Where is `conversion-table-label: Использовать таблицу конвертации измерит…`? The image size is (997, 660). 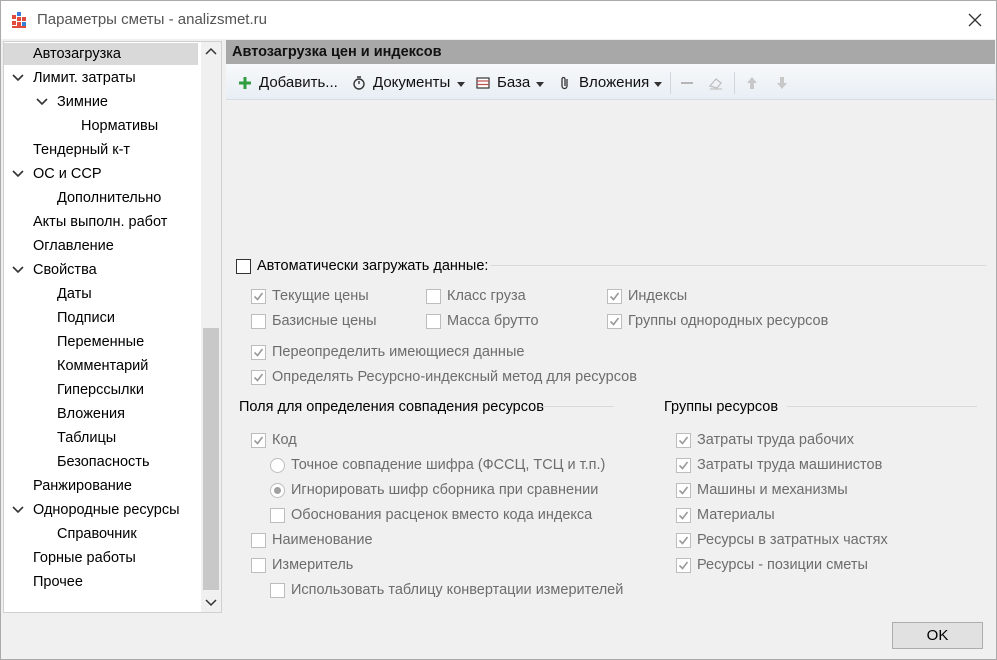
conversion-table-label: Использовать таблицу конвертации измерит… is located at coordinates (457, 590).